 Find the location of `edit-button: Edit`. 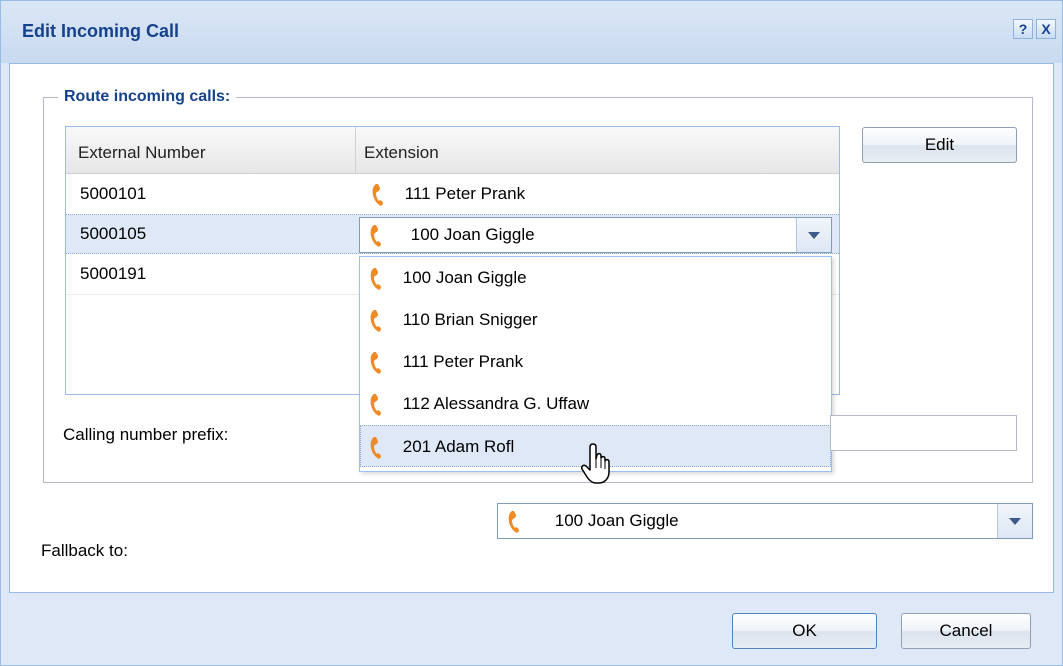

edit-button: Edit is located at coordinates (939, 145).